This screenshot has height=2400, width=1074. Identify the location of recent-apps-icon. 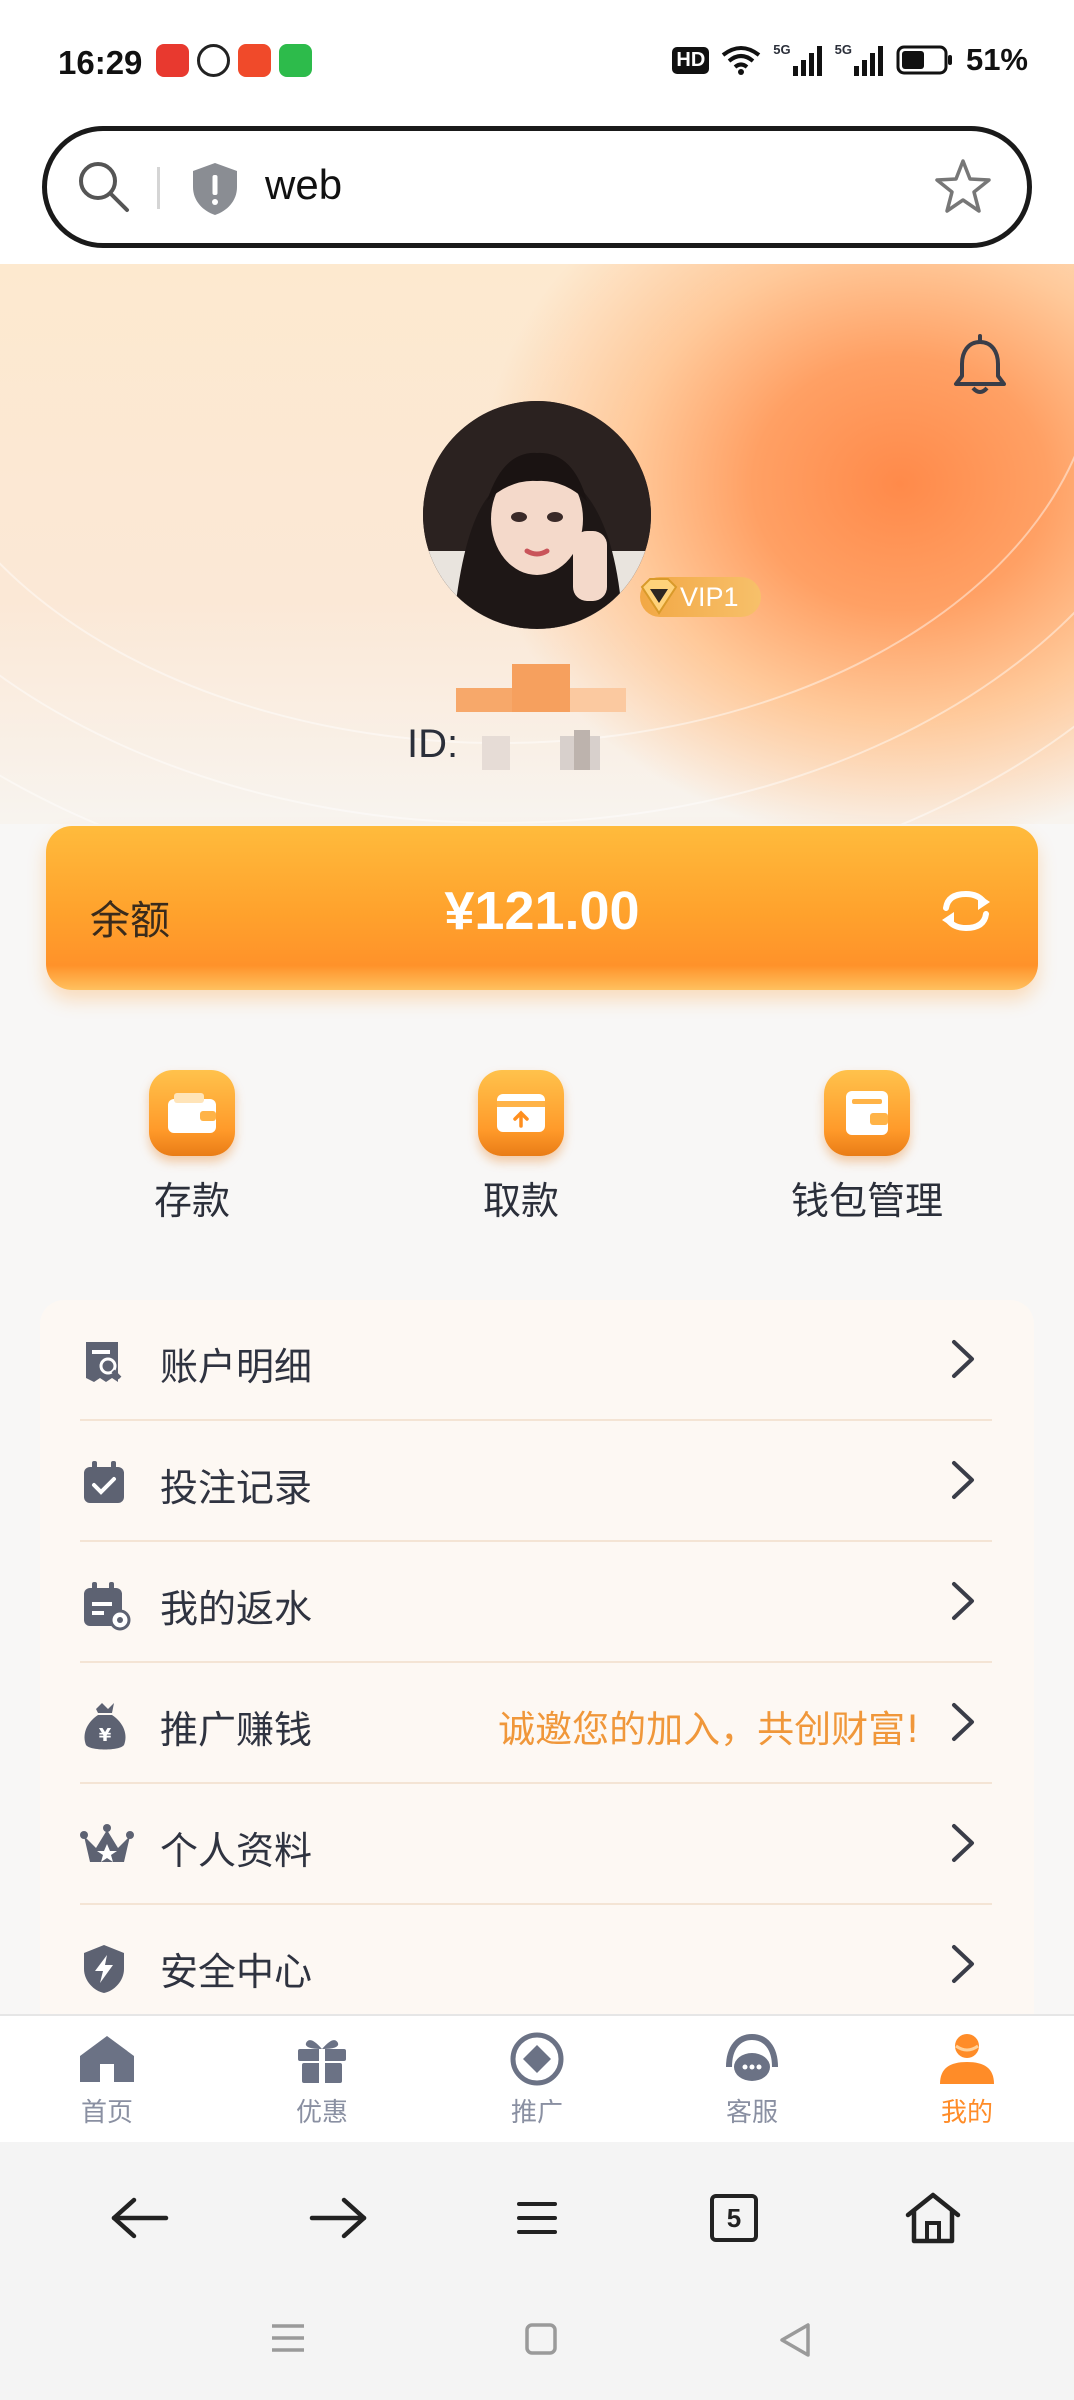
(288, 2338).